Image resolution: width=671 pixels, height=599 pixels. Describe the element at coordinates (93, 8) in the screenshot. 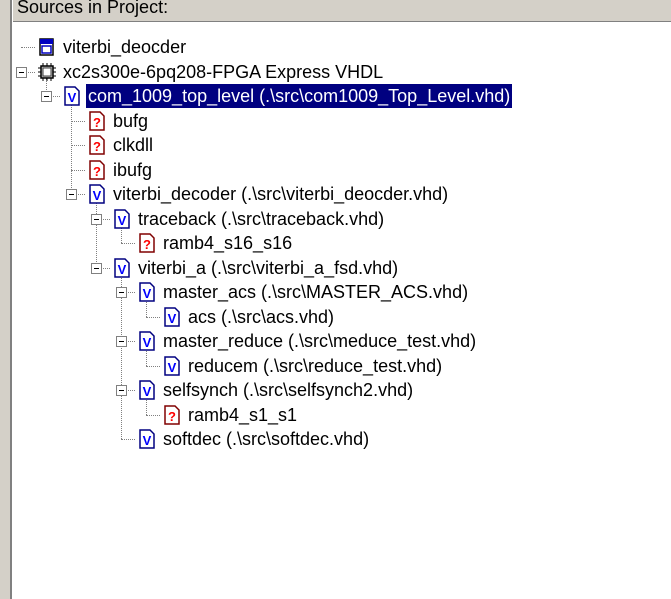

I see `panel-title: Sources in Project:` at that location.